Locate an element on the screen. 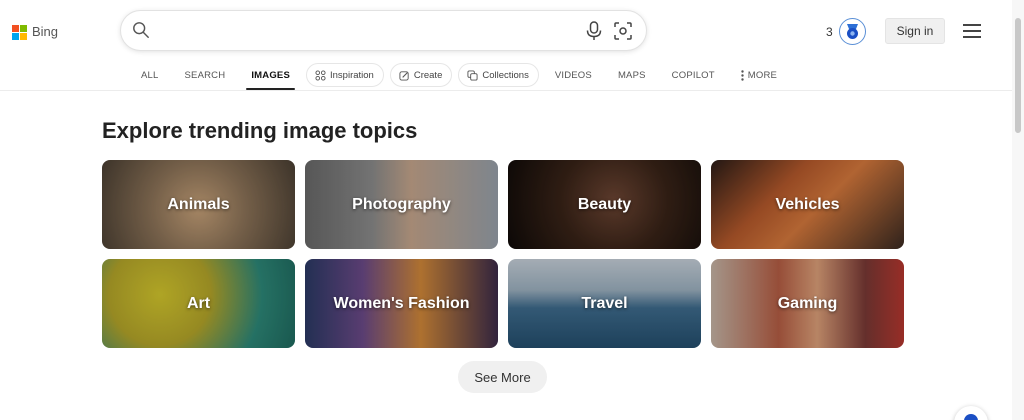  tab-inspiration-label: Inspiration is located at coordinates (352, 75).